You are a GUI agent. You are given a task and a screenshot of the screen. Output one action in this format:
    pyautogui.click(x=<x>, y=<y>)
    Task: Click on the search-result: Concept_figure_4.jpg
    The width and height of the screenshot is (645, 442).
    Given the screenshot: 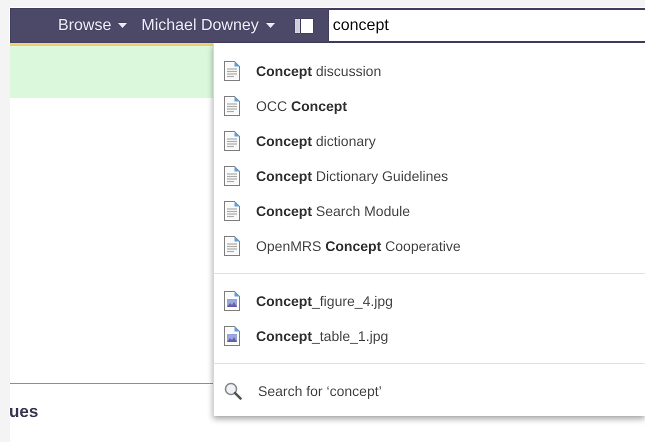 What is the action you would take?
    pyautogui.click(x=429, y=300)
    